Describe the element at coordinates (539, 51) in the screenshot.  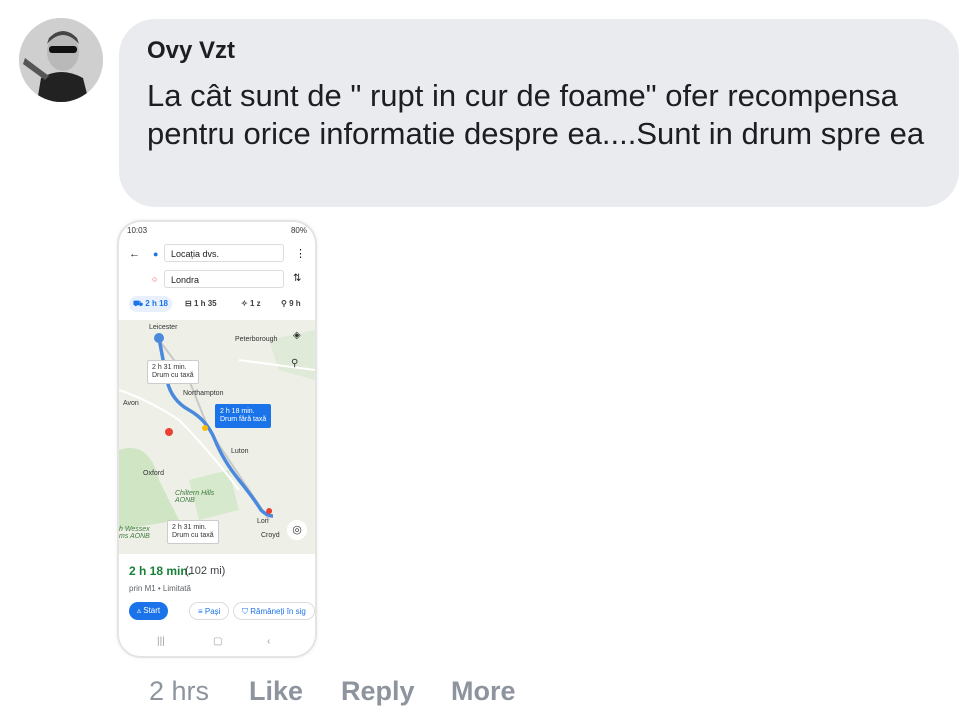
I see `comment-author: Ovy Vzt` at that location.